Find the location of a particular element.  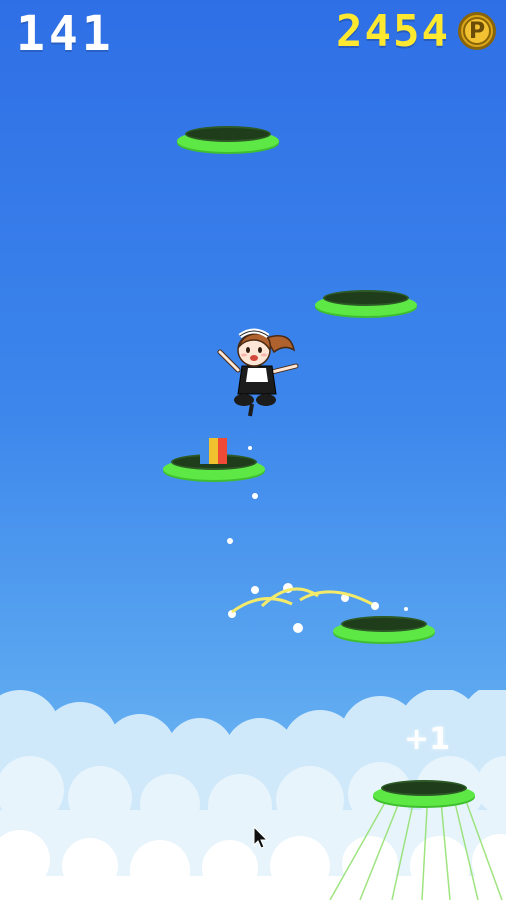

platform-launch-top is located at coordinates (424, 793).